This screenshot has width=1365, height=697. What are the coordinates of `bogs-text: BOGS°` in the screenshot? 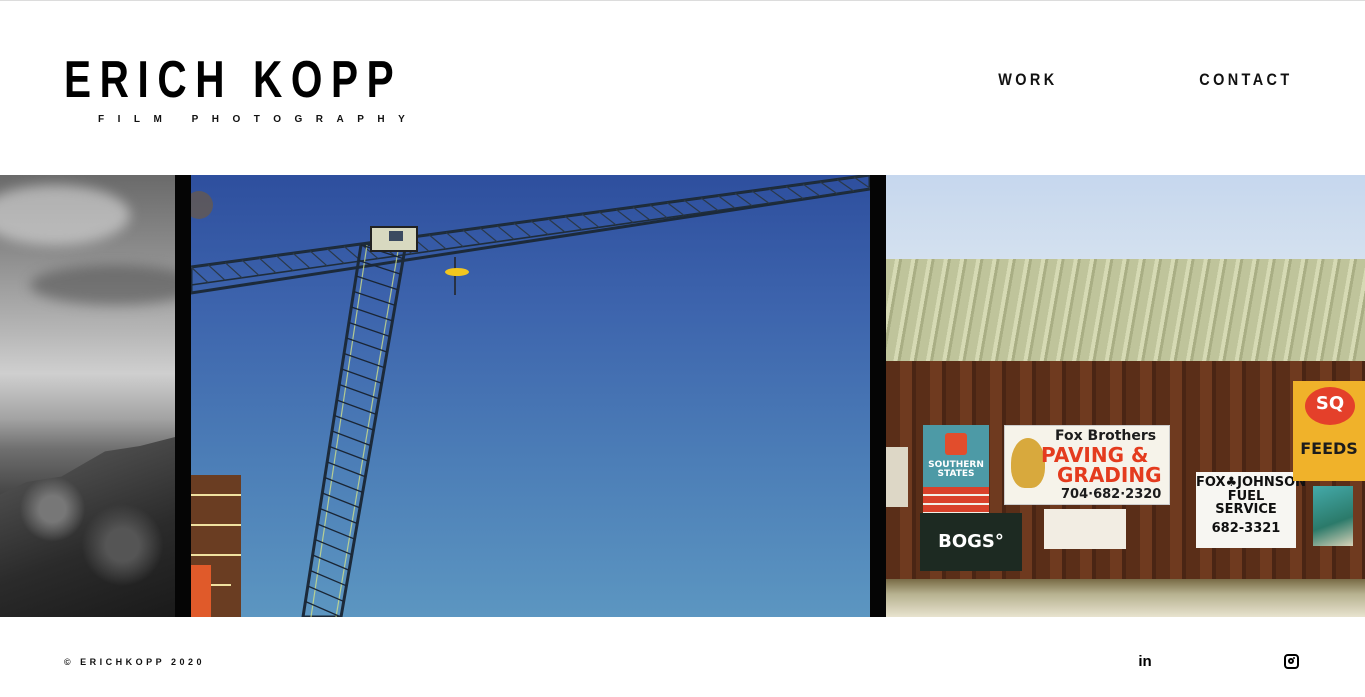 It's located at (971, 541).